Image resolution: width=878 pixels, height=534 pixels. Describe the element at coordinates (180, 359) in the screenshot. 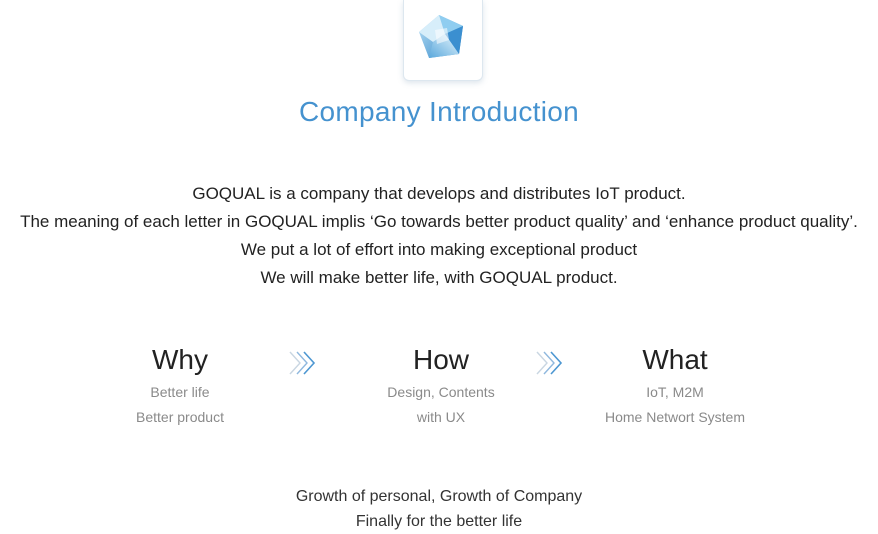

I see `pillar-heading: Why` at that location.